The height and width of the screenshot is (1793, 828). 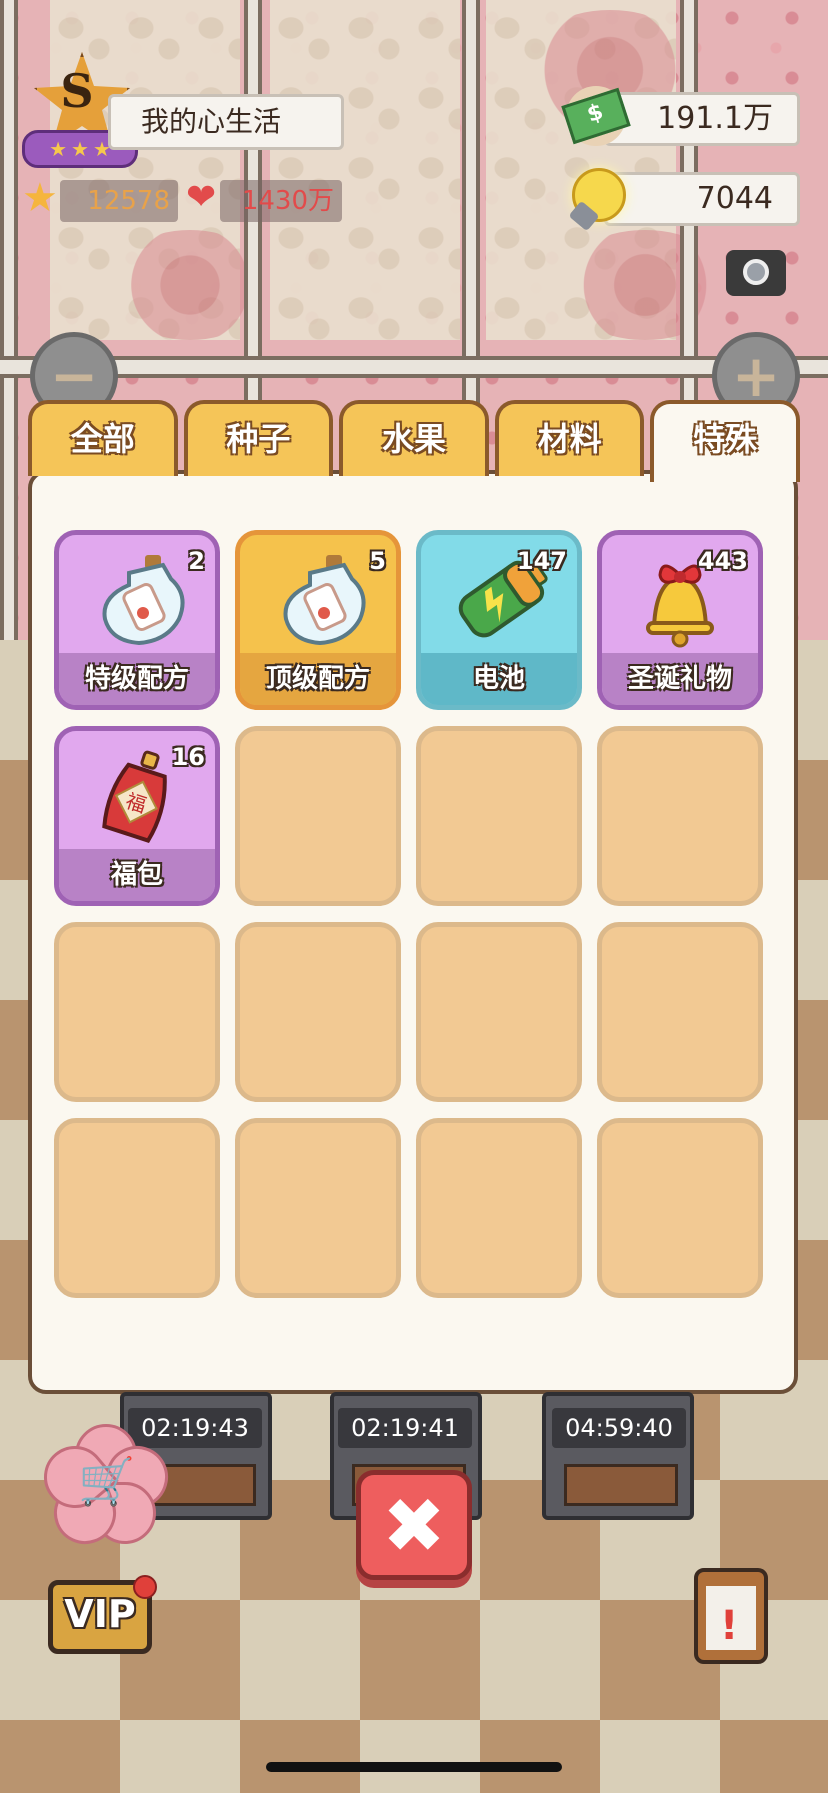 What do you see at coordinates (103, 438) in the screenshot?
I see `tab-all: 全部` at bounding box center [103, 438].